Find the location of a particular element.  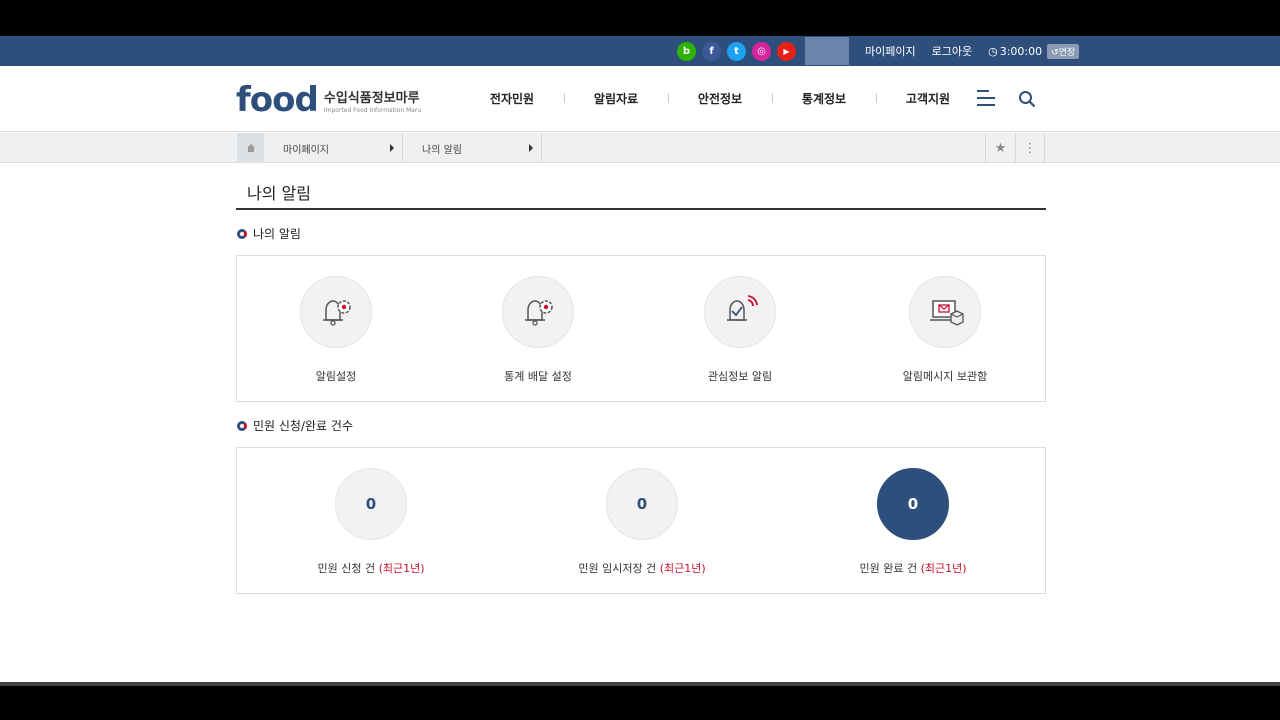

bell-star-icon is located at coordinates (740, 312).